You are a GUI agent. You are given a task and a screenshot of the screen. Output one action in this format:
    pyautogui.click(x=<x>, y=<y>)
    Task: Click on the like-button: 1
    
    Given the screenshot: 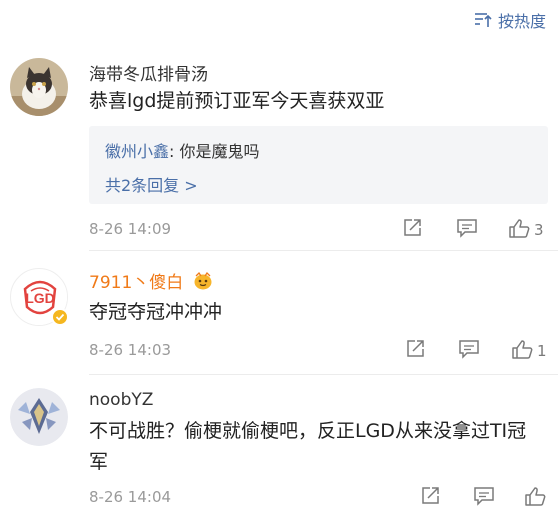 What is the action you would take?
    pyautogui.click(x=529, y=351)
    